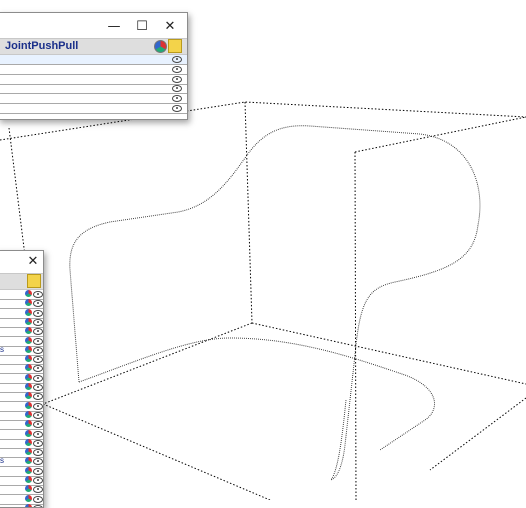 This screenshot has width=526, height=508. Describe the element at coordinates (440, 134) in the screenshot. I see `guide-edge-inner-top` at that location.